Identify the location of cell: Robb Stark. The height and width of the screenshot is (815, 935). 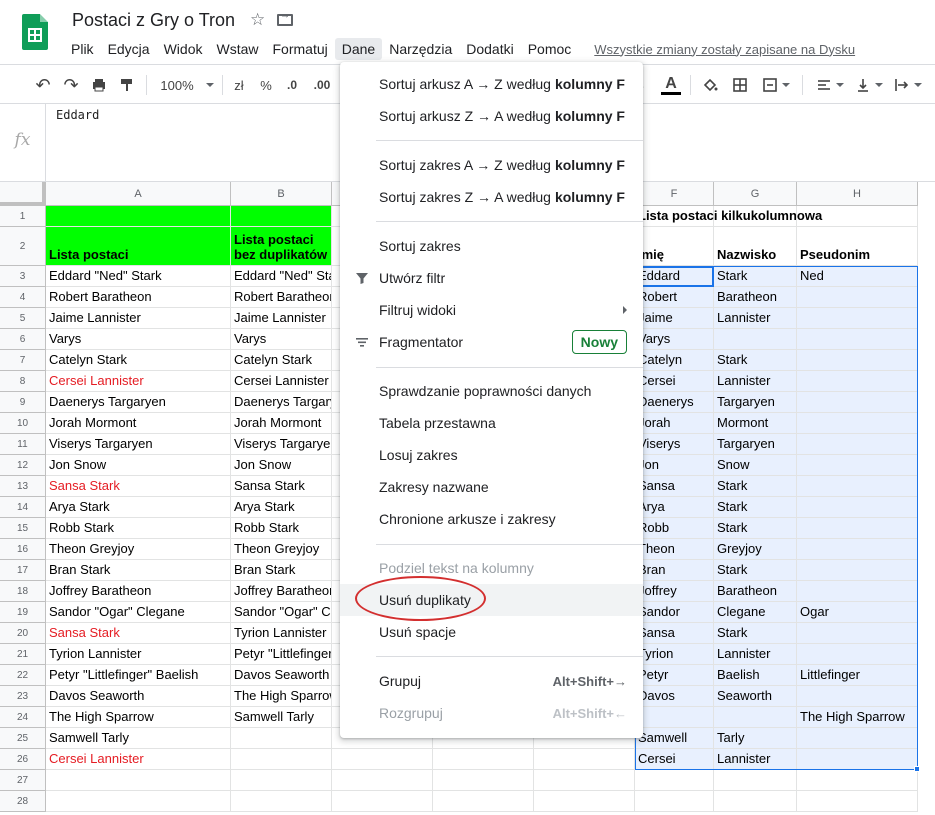
(138, 528).